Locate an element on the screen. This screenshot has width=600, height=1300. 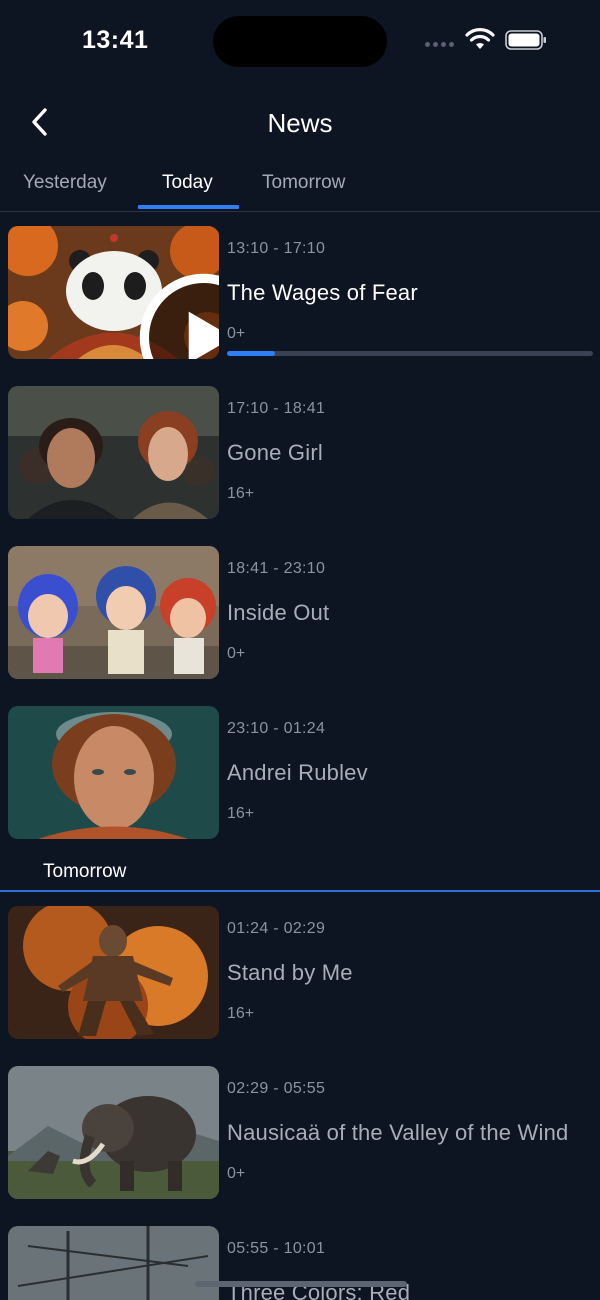
ship-poster-image is located at coordinates (113, 1263).